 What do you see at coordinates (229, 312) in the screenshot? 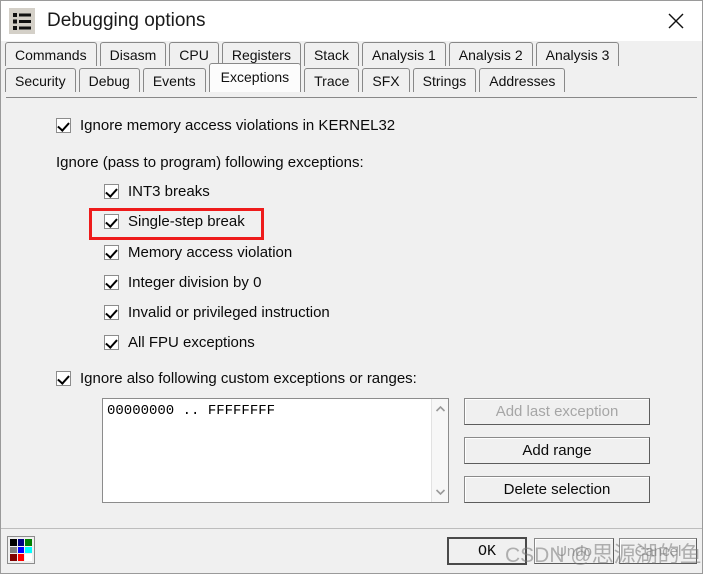
I see `checkbox-label-invalid-or-privileged-instruction: Invalid or privileged instruction` at bounding box center [229, 312].